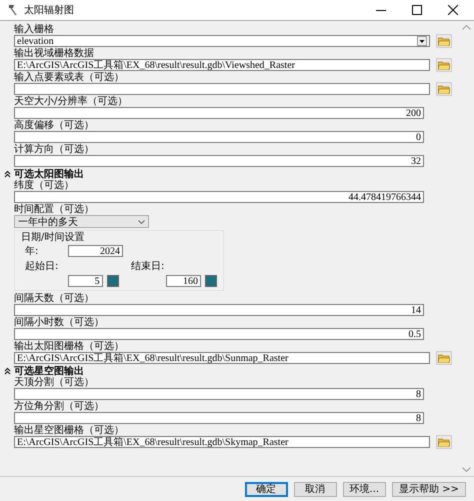 The image size is (474, 501). Describe the element at coordinates (42, 266) in the screenshot. I see `field-label: 起始日:` at that location.